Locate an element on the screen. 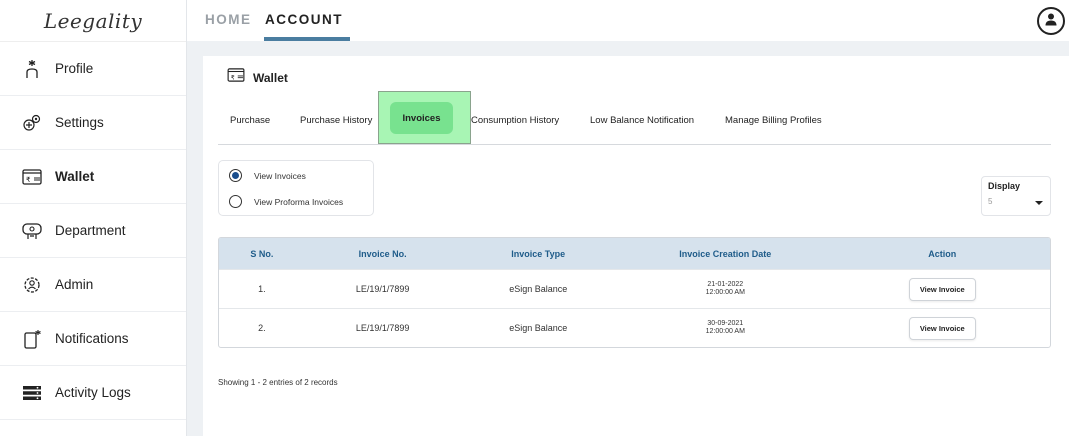 Image resolution: width=1069 pixels, height=436 pixels. sidebar-item-activity-logs: Activity Logs is located at coordinates (93, 393).